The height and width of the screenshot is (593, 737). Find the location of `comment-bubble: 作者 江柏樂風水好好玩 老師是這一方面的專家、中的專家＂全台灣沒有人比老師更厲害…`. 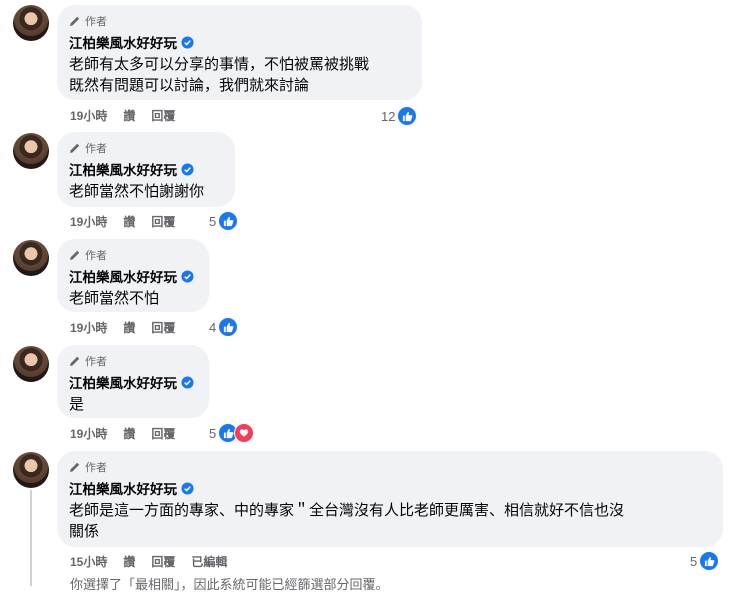

comment-bubble: 作者 江柏樂風水好好玩 老師是這一方面的專家、中的專家＂全台灣沒有人比老師更厲害… is located at coordinates (390, 499).